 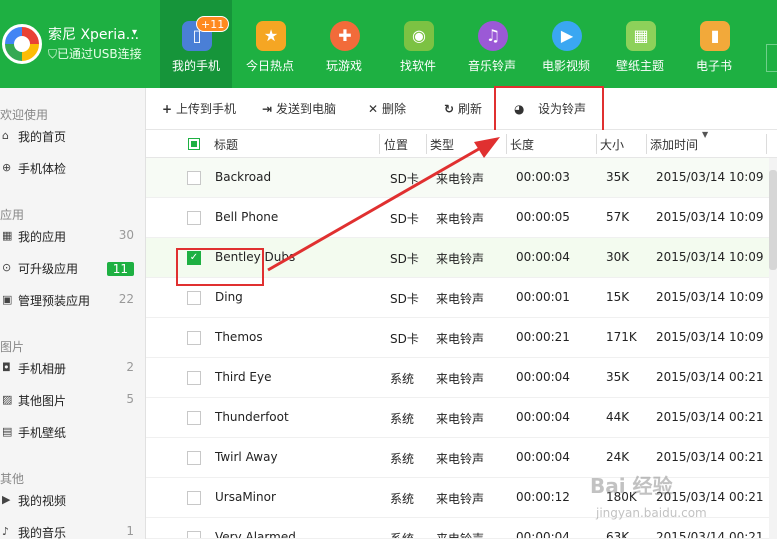 What do you see at coordinates (269, 66) in the screenshot?
I see `nav-label: 今日热点` at bounding box center [269, 66].